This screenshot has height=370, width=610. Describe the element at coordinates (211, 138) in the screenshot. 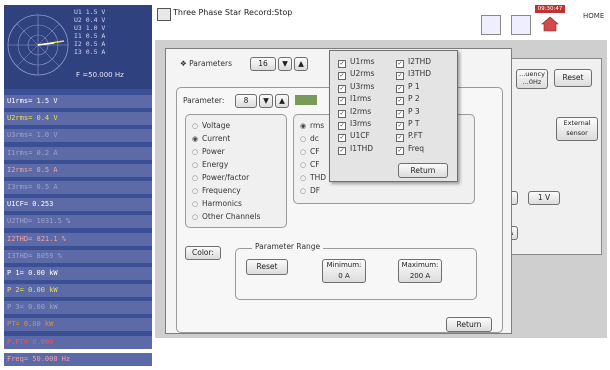

I see `category-option: Current` at that location.